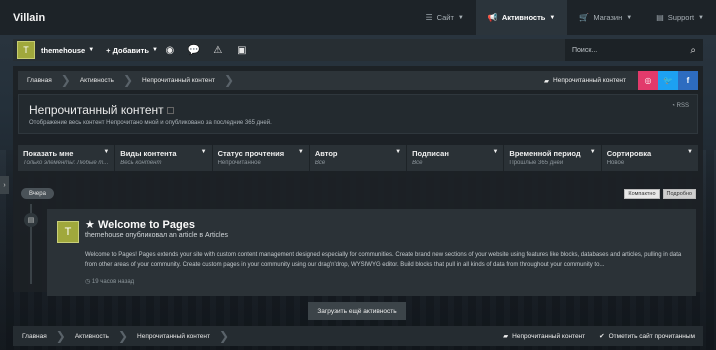 This screenshot has width=716, height=350. Describe the element at coordinates (492, 17) in the screenshot. I see `megaphone-icon: 📢` at that location.